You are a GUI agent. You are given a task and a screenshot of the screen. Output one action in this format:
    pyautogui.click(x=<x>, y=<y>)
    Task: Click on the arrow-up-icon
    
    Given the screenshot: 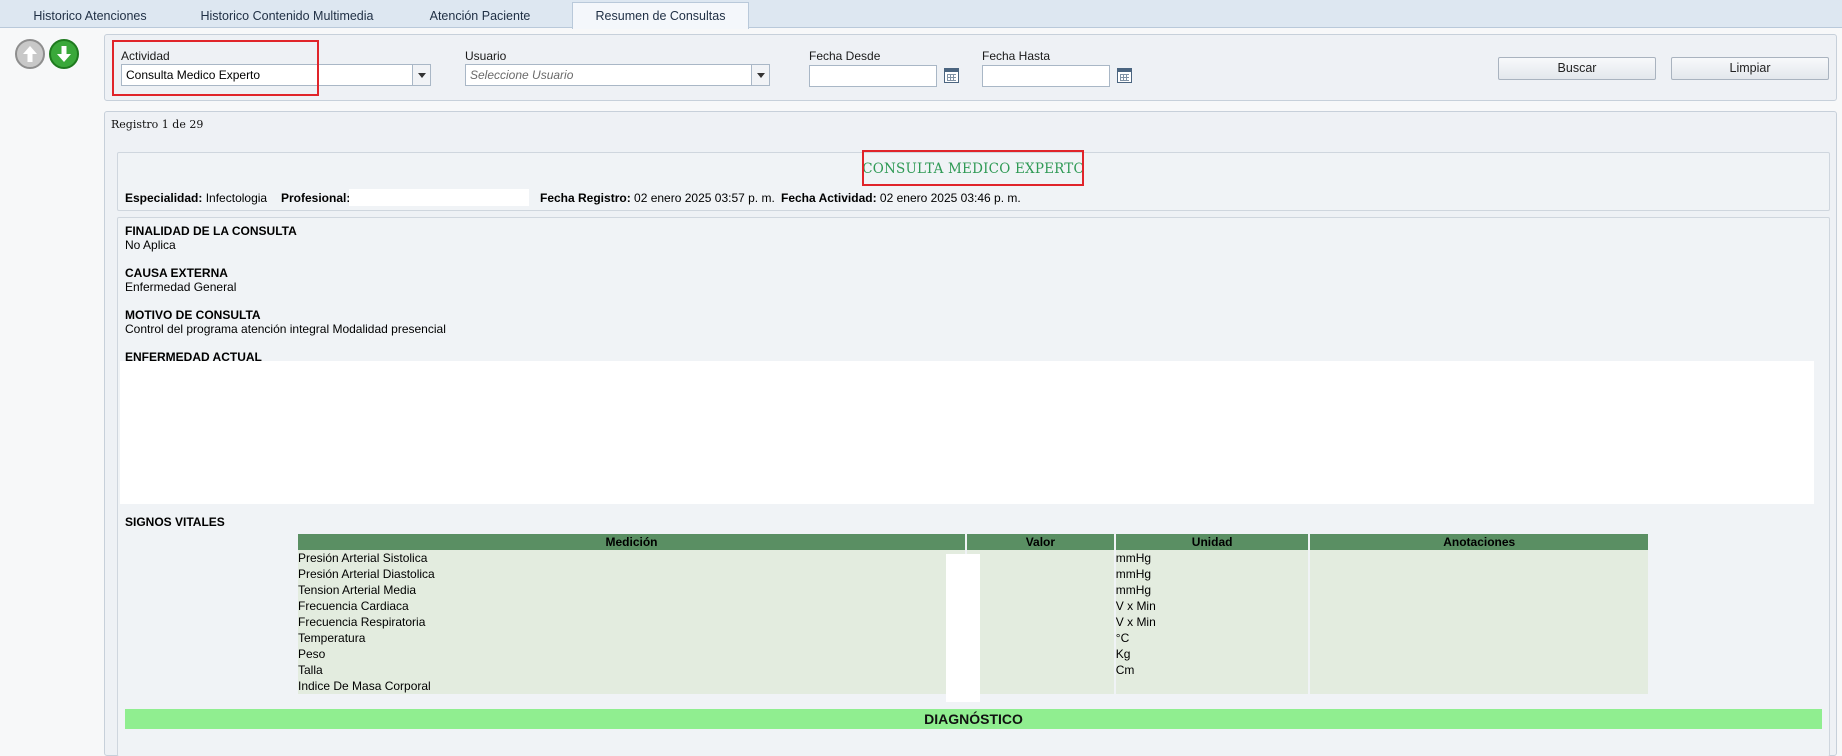 What is the action you would take?
    pyautogui.click(x=30, y=54)
    